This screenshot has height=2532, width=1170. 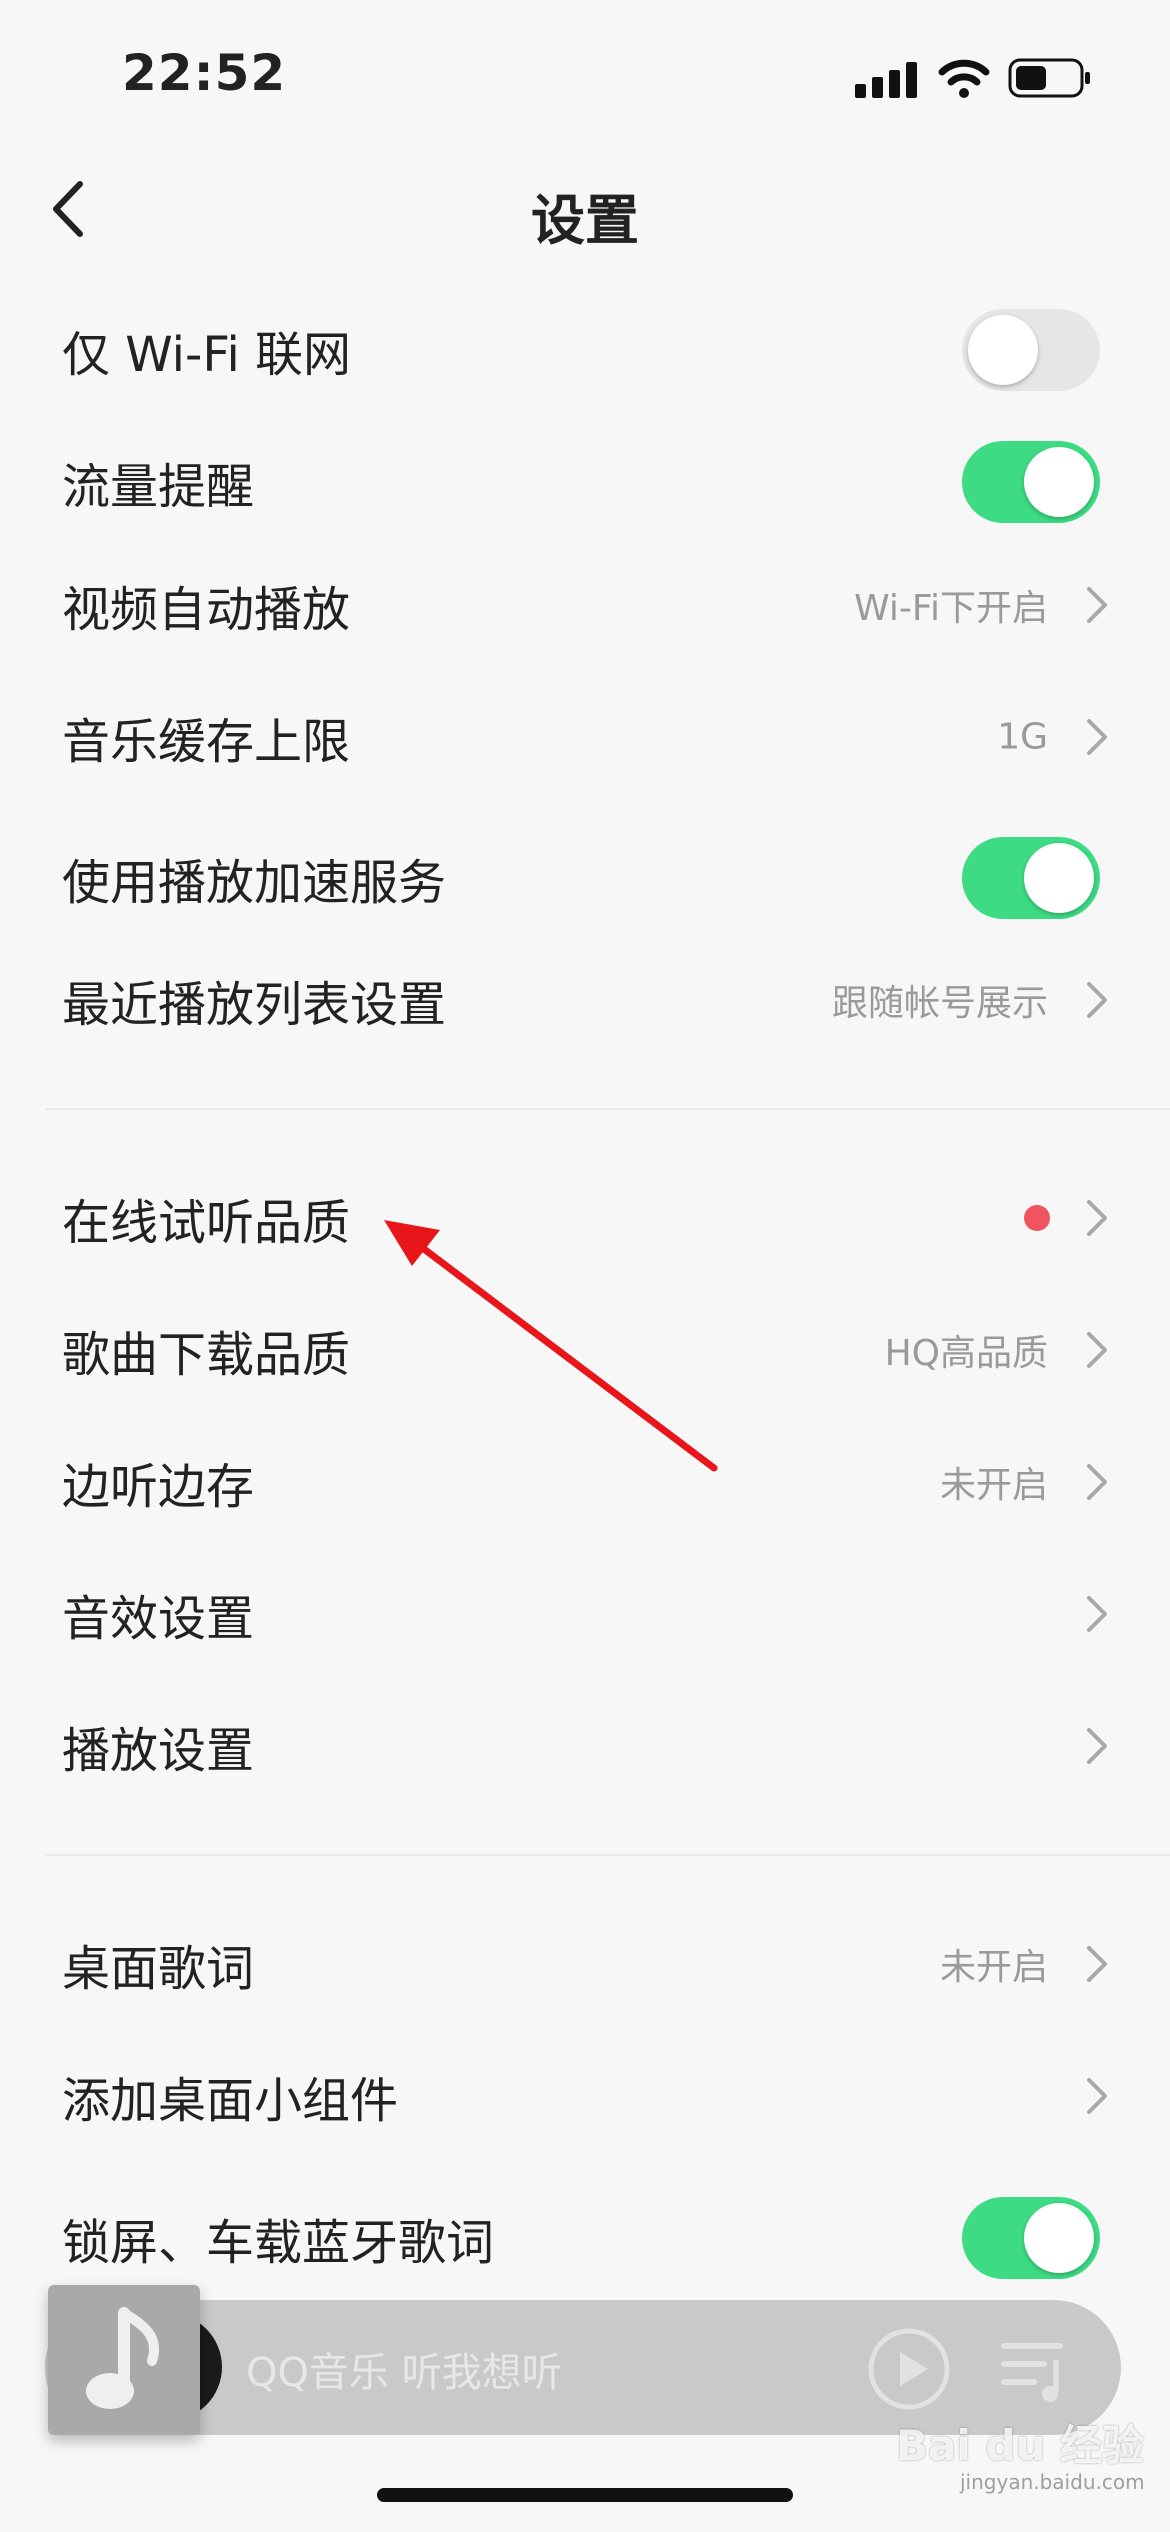 What do you see at coordinates (585, 605) in the screenshot?
I see `setting-video-autoplay: 视频自动播放 Wi-Fi下开启` at bounding box center [585, 605].